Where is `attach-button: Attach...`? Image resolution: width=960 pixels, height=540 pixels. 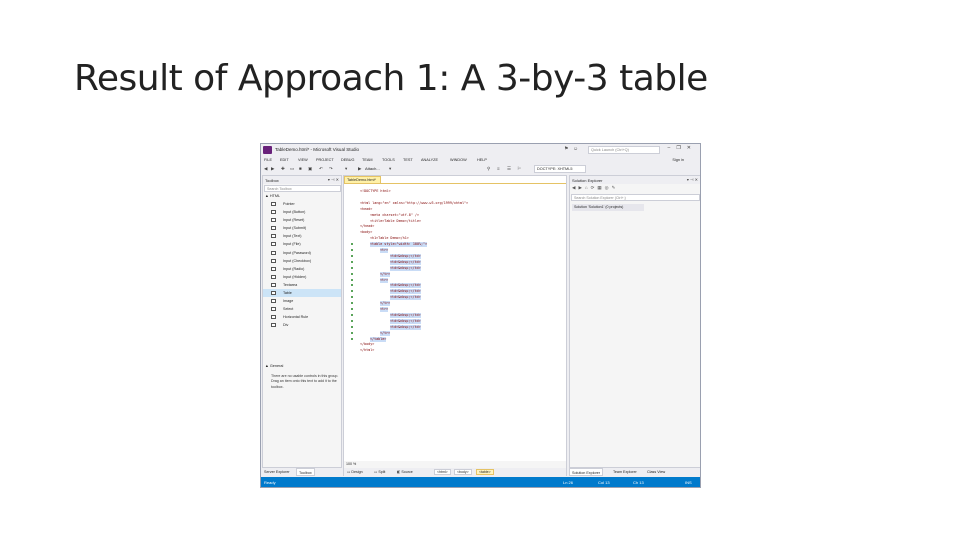 attach-button: Attach... is located at coordinates (372, 168).